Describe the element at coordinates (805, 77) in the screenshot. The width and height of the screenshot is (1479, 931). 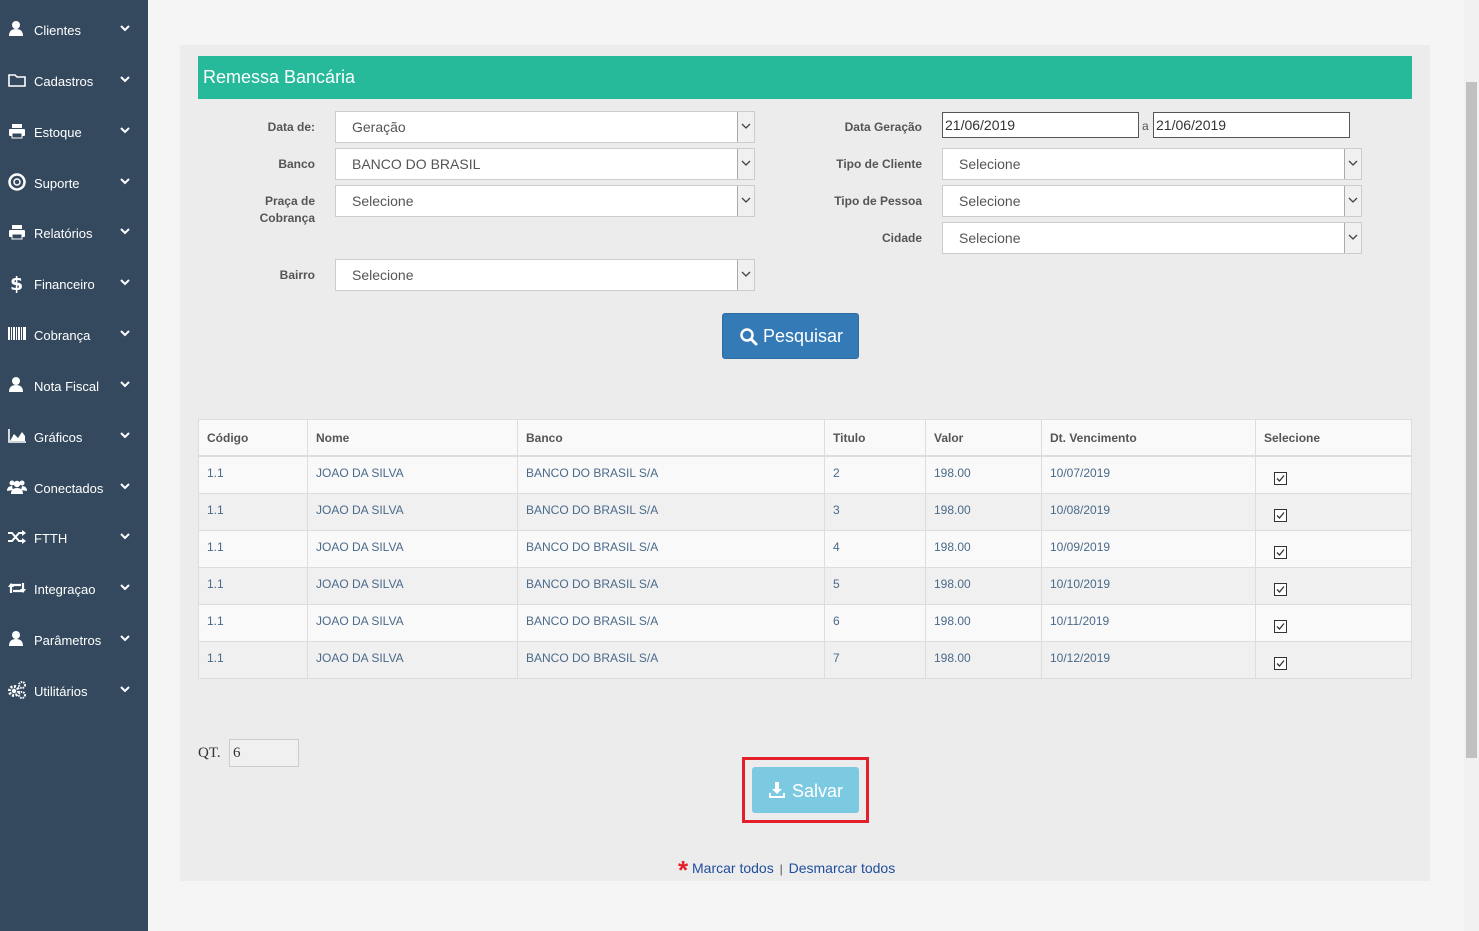
I see `panel-header: Remessa Bancária` at that location.